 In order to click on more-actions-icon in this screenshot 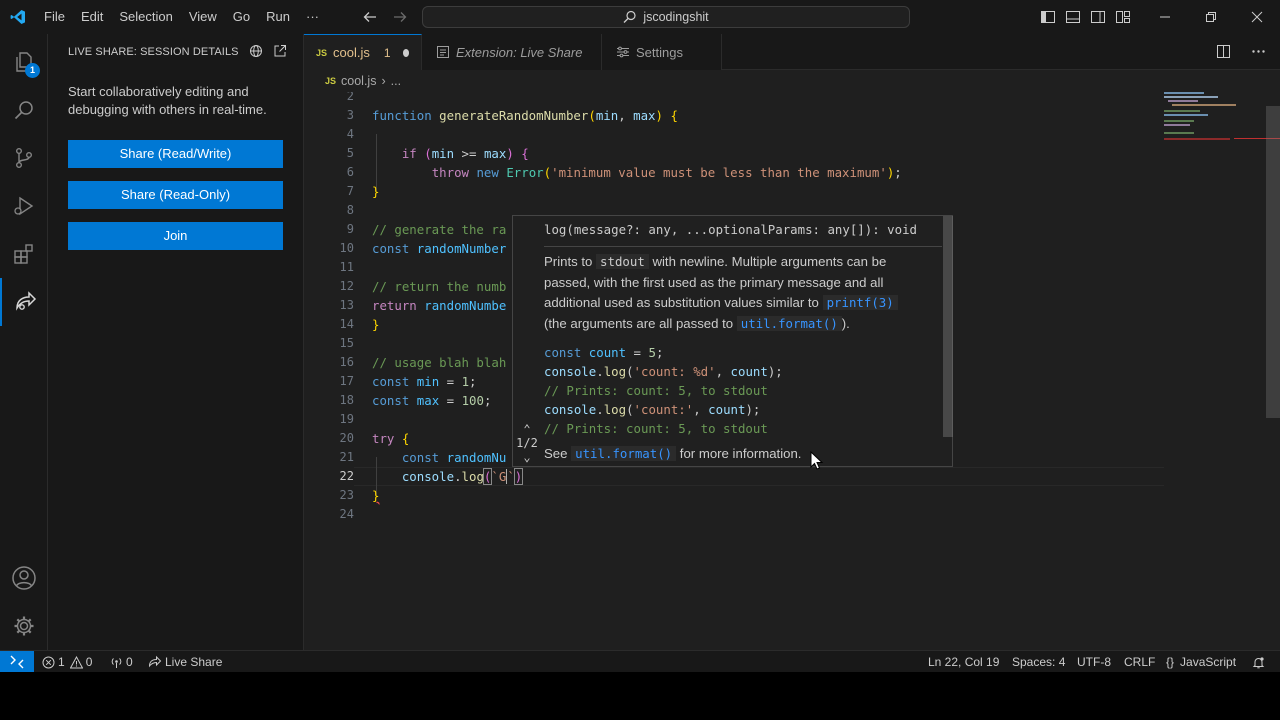, I will do `click(1258, 51)`.